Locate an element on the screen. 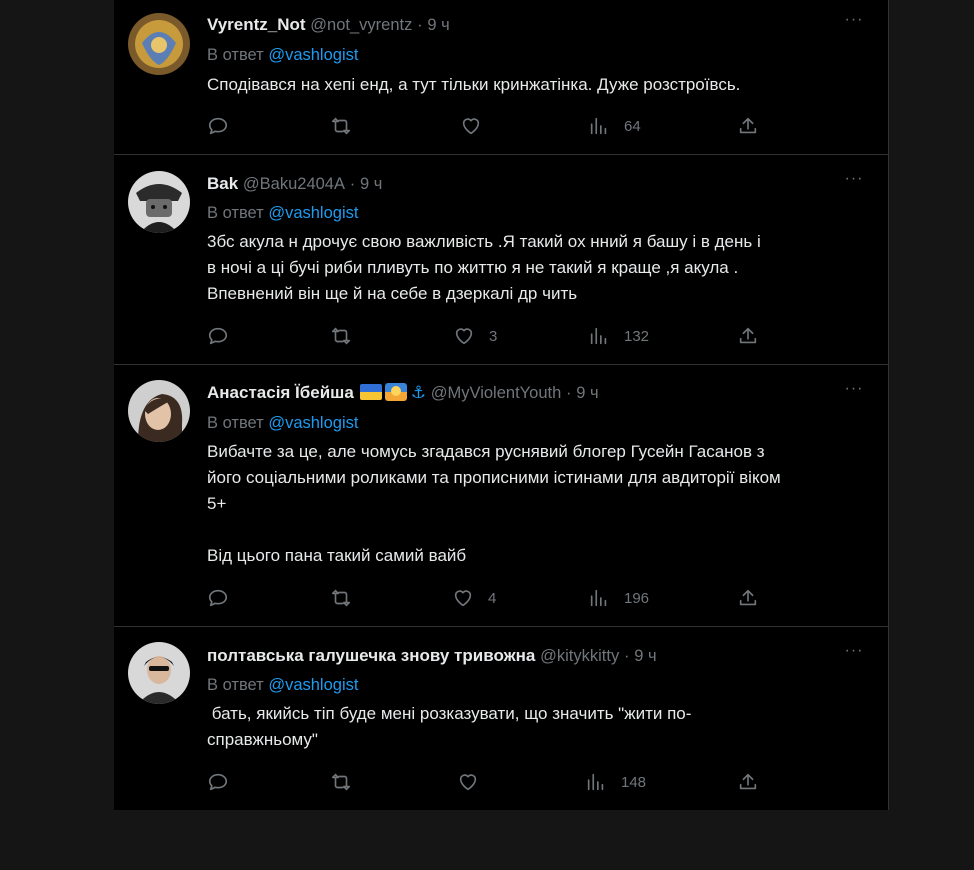 The image size is (974, 870). like-button: 4 is located at coordinates (474, 598).